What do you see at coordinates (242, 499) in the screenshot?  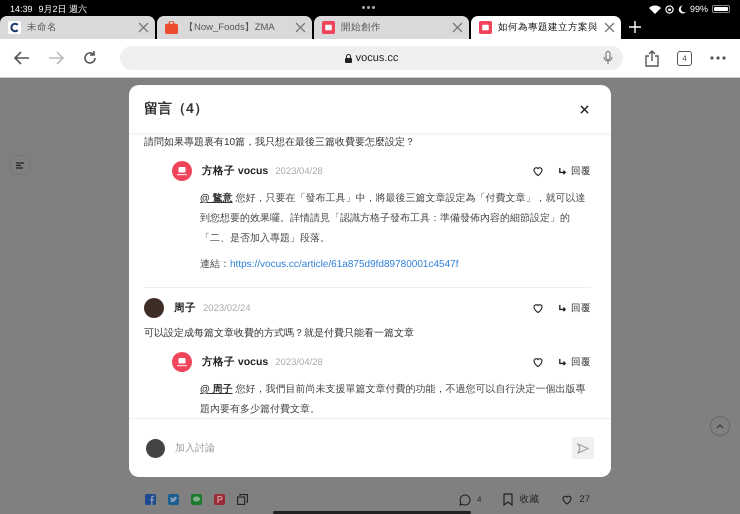 I see `copy-icon` at bounding box center [242, 499].